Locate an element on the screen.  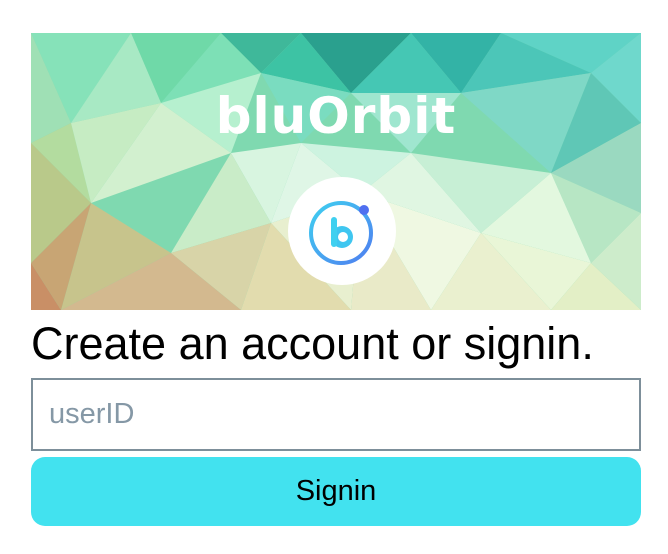
logo-badge is located at coordinates (342, 231).